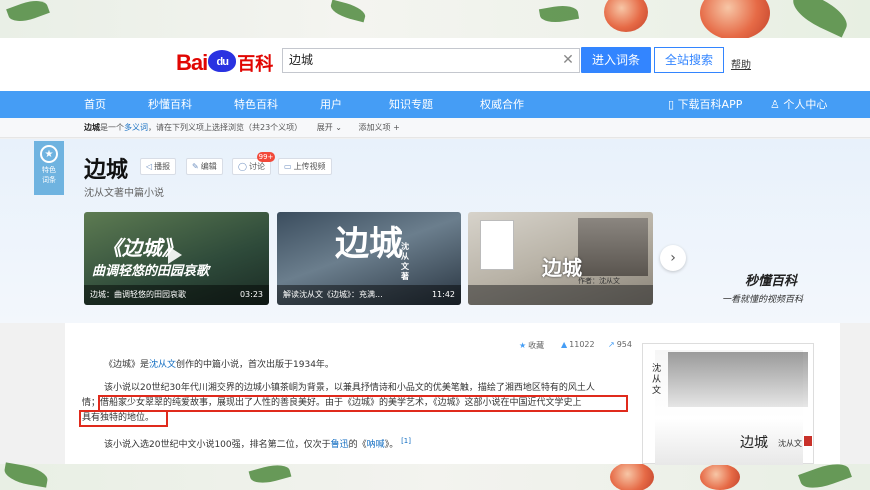 The width and height of the screenshot is (870, 490). Describe the element at coordinates (357, 445) in the screenshot. I see `text: 的《` at that location.